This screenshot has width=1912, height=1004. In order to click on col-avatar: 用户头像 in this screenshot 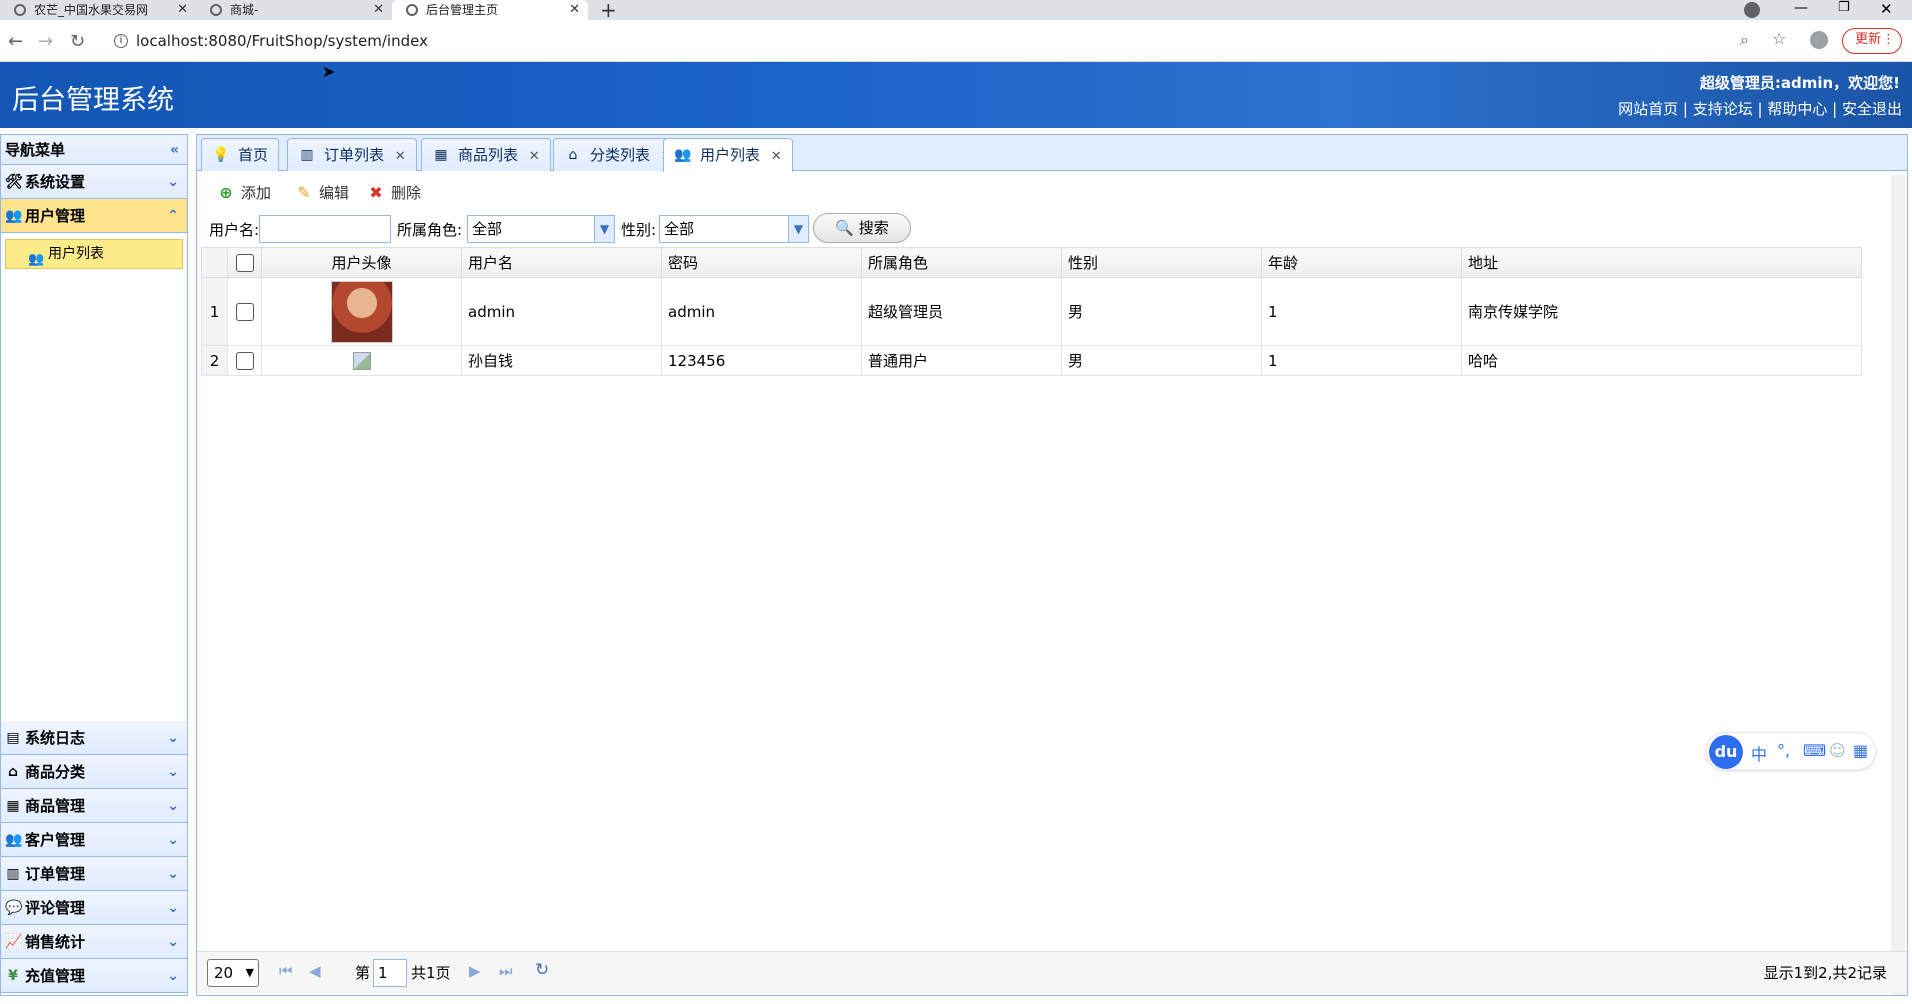, I will do `click(361, 262)`.